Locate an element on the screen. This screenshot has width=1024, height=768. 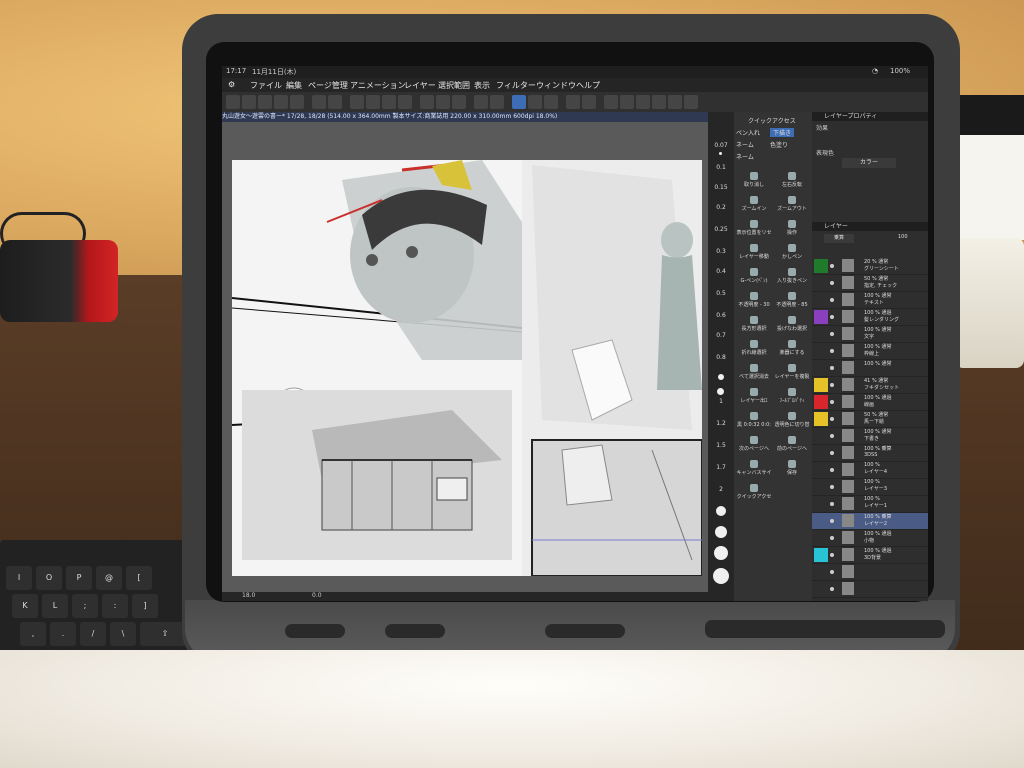
fill-icon is located at coordinates (389, 102).